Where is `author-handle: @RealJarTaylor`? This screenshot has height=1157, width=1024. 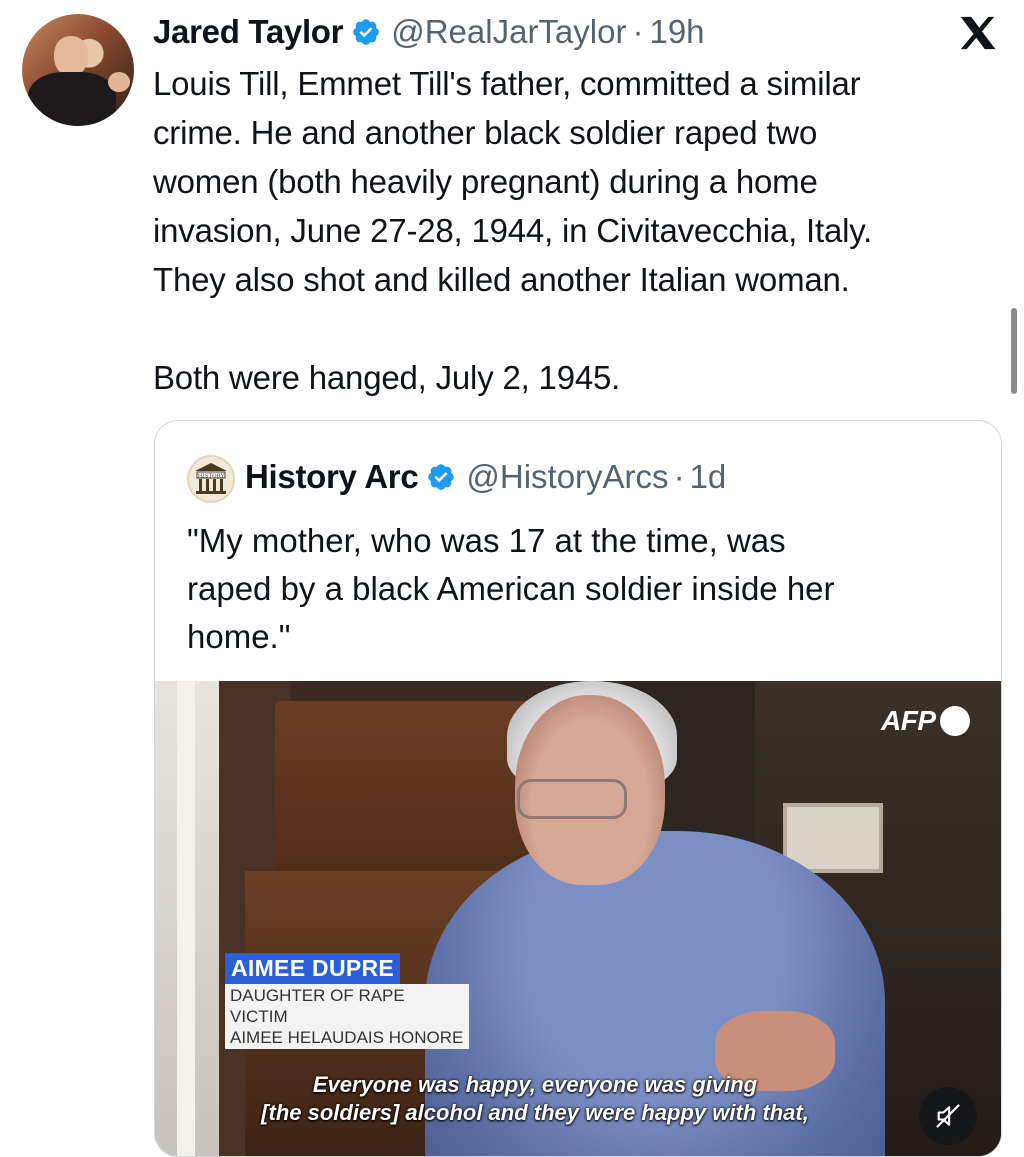
author-handle: @RealJarTaylor is located at coordinates (508, 32).